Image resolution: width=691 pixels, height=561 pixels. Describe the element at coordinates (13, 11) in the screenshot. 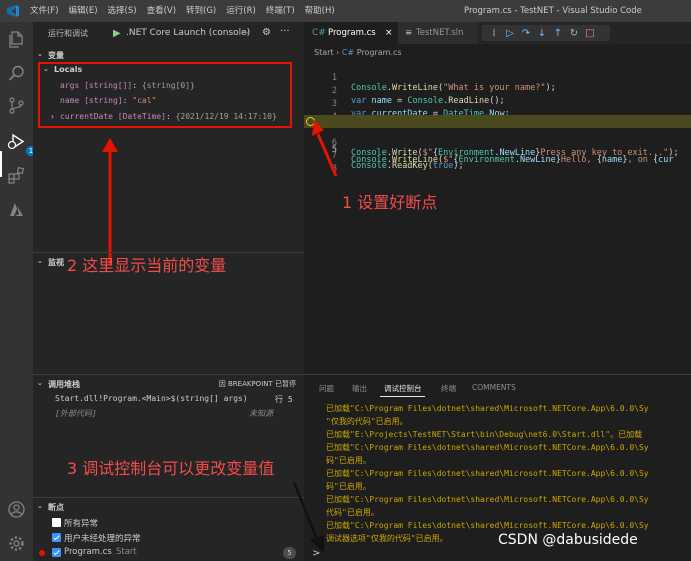

I see `vscode-logo-icon` at that location.